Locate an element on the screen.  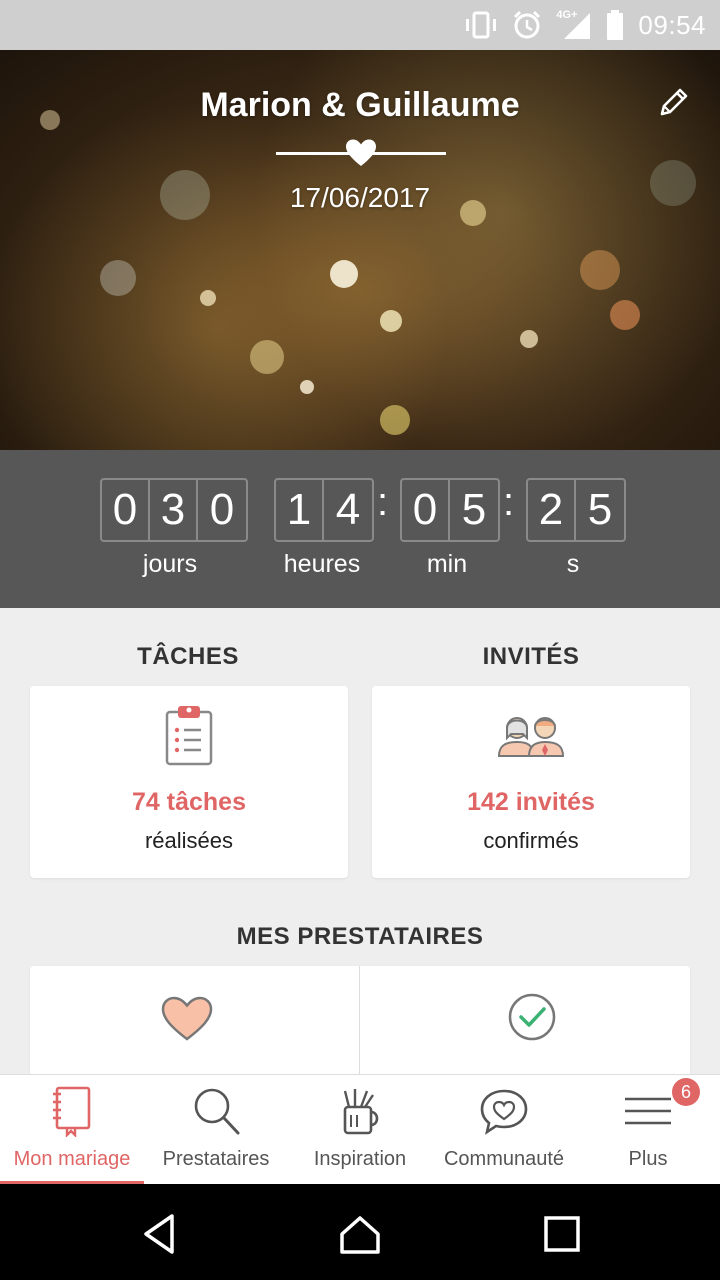
vendors-card is located at coordinates (360, 1026).